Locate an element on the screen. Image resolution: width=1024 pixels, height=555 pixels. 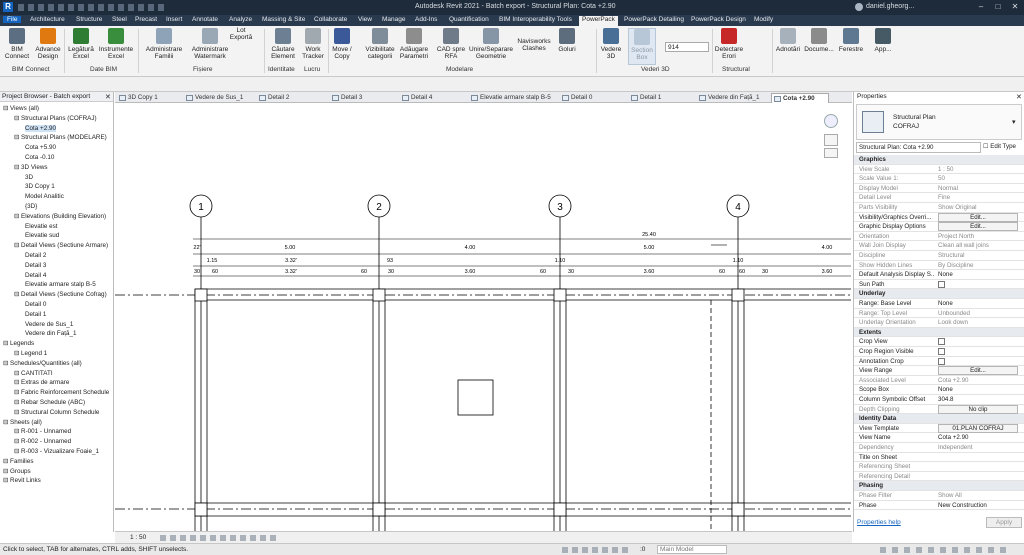
section-box-button: Section Box is located at coordinates (642, 46).